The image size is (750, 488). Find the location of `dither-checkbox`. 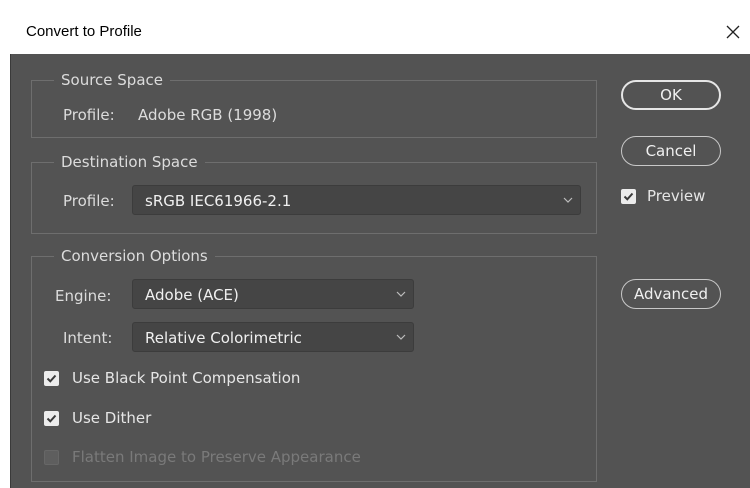

dither-checkbox is located at coordinates (51, 418).